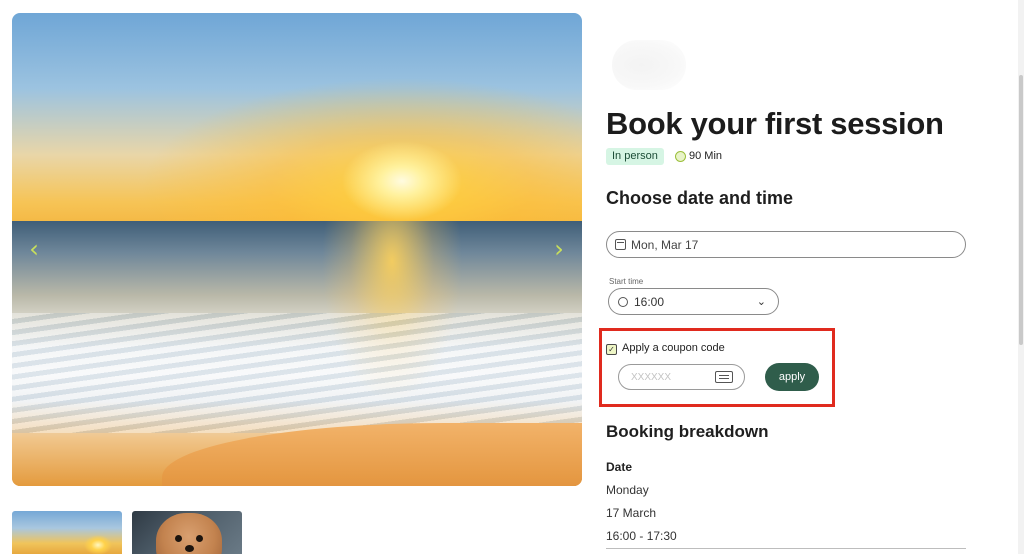  I want to click on booking-breakdown-title: Booking breakdown, so click(687, 431).